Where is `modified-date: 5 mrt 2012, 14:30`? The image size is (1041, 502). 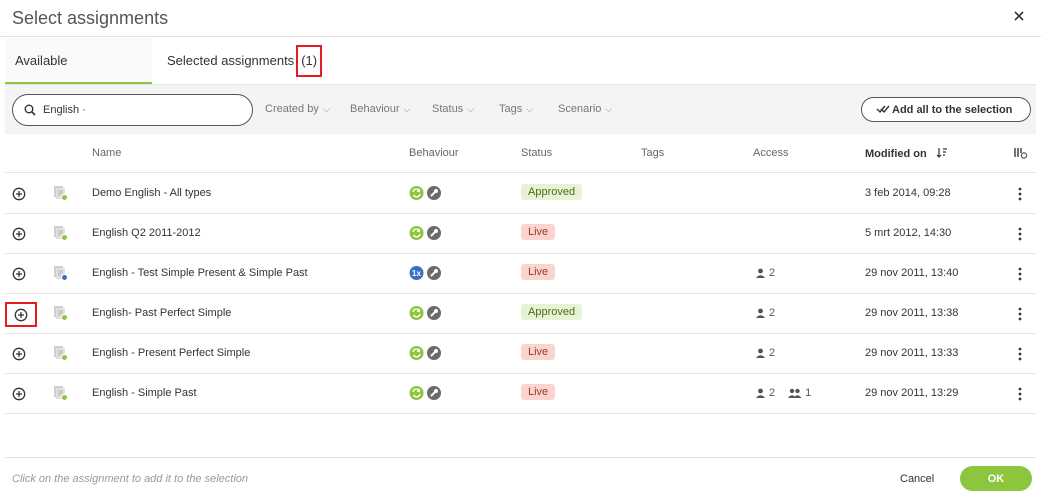
modified-date: 5 mrt 2012, 14:30 is located at coordinates (908, 233).